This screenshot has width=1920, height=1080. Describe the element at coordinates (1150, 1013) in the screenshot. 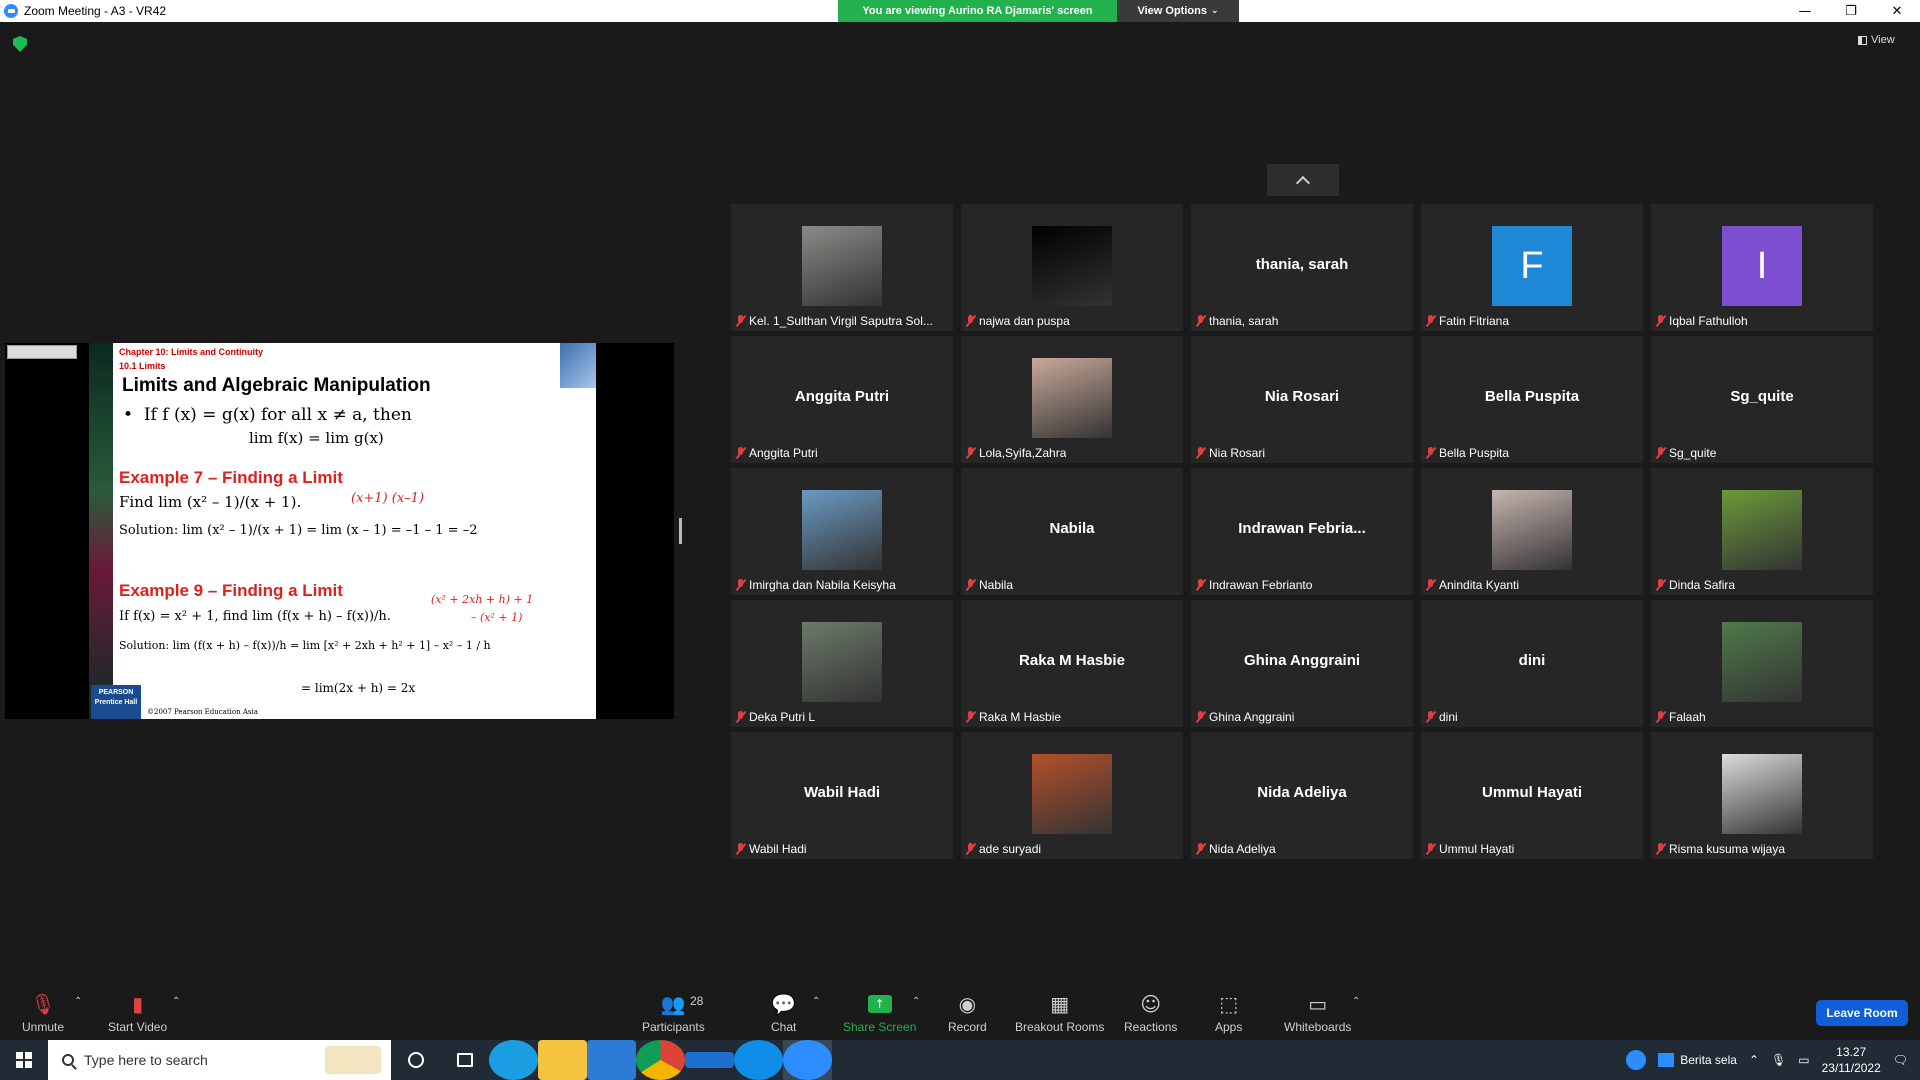

I see `reactions-button: ☺ Reactions` at that location.